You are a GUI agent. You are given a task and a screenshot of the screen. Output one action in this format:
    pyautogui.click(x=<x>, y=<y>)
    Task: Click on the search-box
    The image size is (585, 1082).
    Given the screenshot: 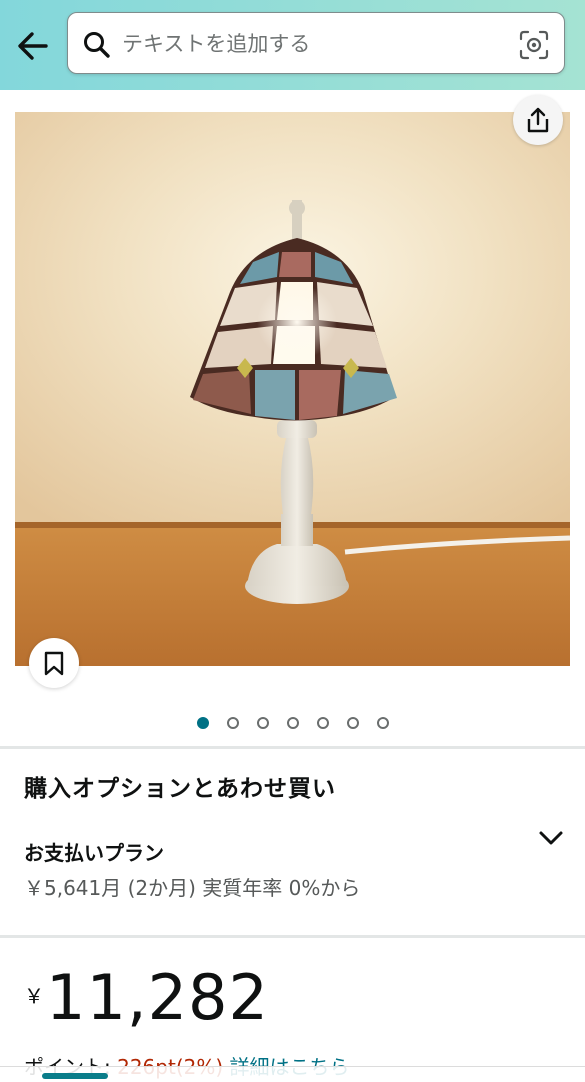 What is the action you would take?
    pyautogui.click(x=316, y=43)
    